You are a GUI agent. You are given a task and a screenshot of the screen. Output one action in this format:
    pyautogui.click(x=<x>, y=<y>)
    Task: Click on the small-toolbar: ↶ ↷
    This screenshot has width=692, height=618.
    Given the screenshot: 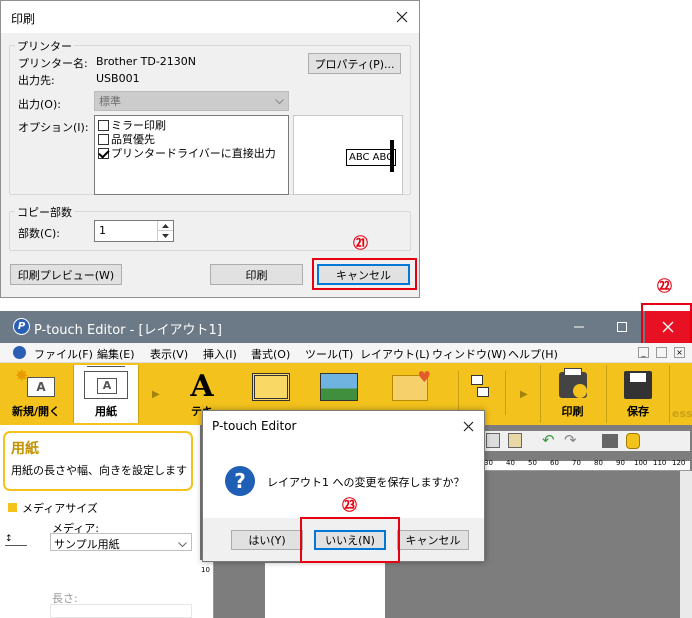 What is the action you would take?
    pyautogui.click(x=585, y=441)
    